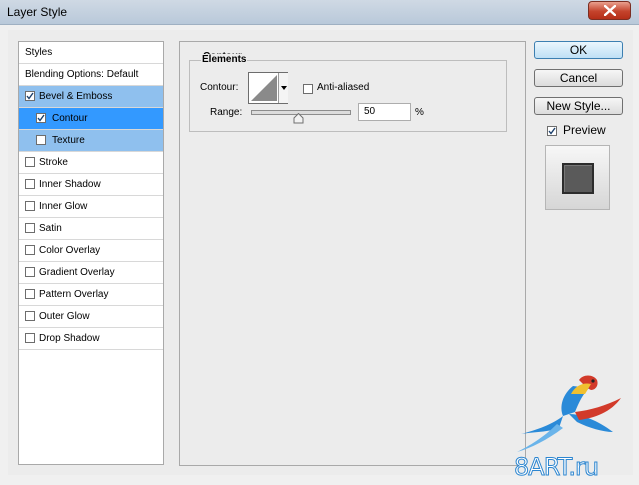 This screenshot has height=485, width=639. I want to click on close-icon, so click(609, 10).